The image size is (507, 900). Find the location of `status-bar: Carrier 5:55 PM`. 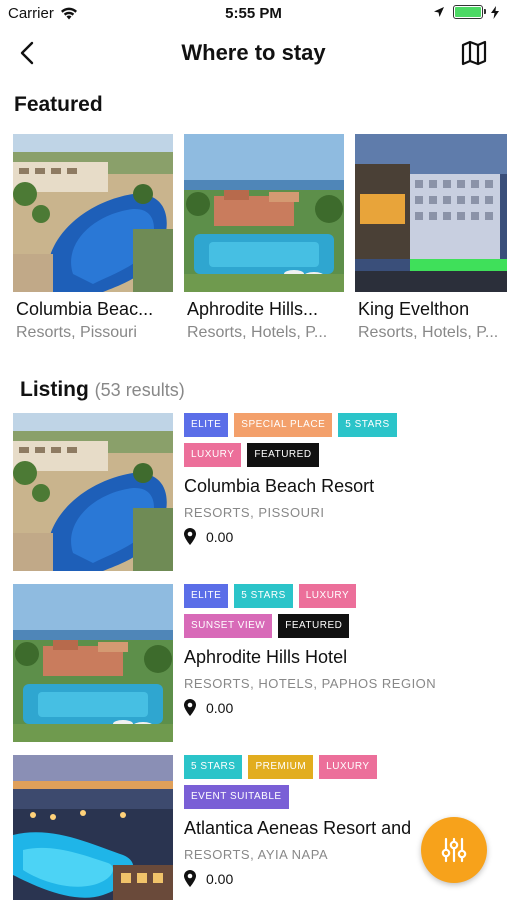

status-bar: Carrier 5:55 PM is located at coordinates (253, 14).